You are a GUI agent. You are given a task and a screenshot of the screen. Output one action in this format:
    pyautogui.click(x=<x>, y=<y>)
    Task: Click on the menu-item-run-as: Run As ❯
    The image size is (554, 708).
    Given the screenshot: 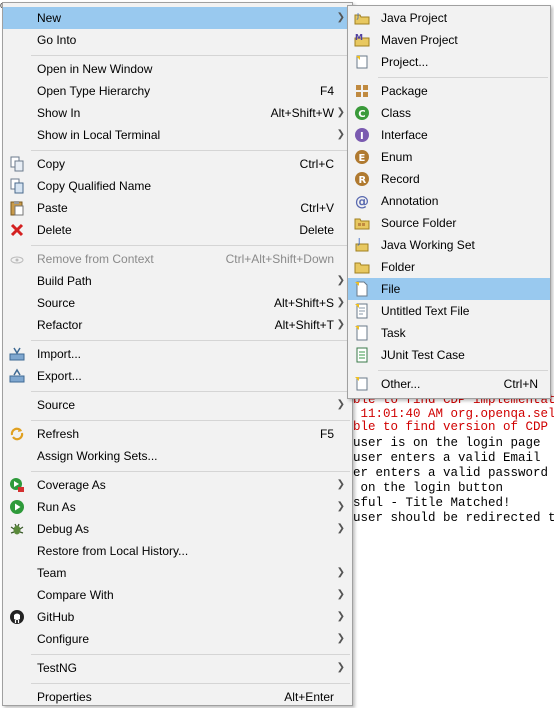 What is the action you would take?
    pyautogui.click(x=177, y=507)
    